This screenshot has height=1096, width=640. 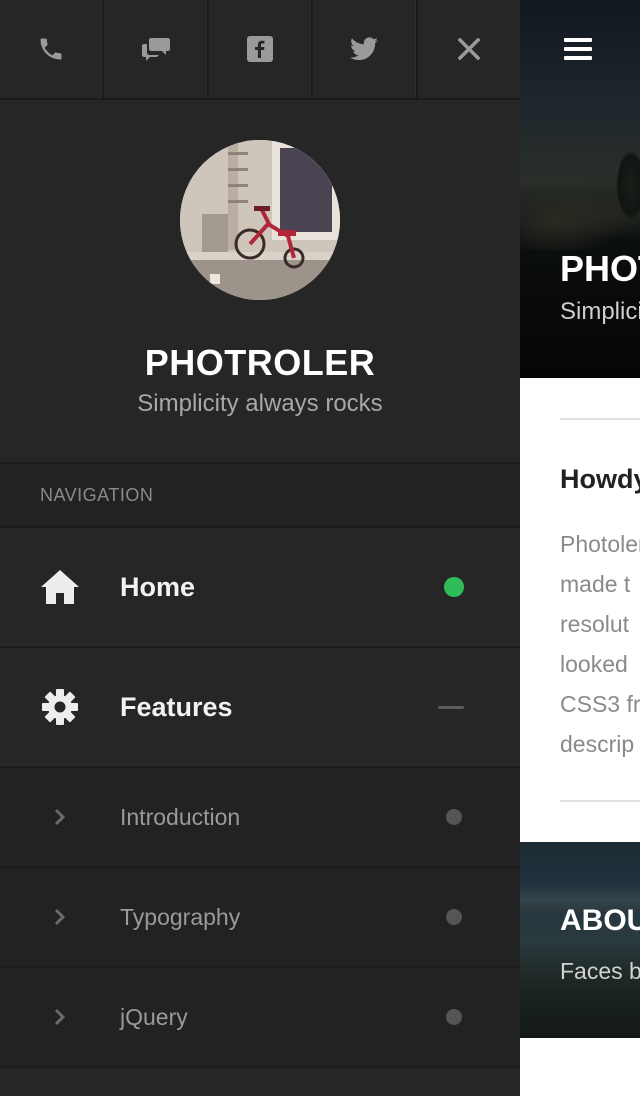 What do you see at coordinates (600, 704) in the screenshot?
I see `article-line: CSS3 fr` at bounding box center [600, 704].